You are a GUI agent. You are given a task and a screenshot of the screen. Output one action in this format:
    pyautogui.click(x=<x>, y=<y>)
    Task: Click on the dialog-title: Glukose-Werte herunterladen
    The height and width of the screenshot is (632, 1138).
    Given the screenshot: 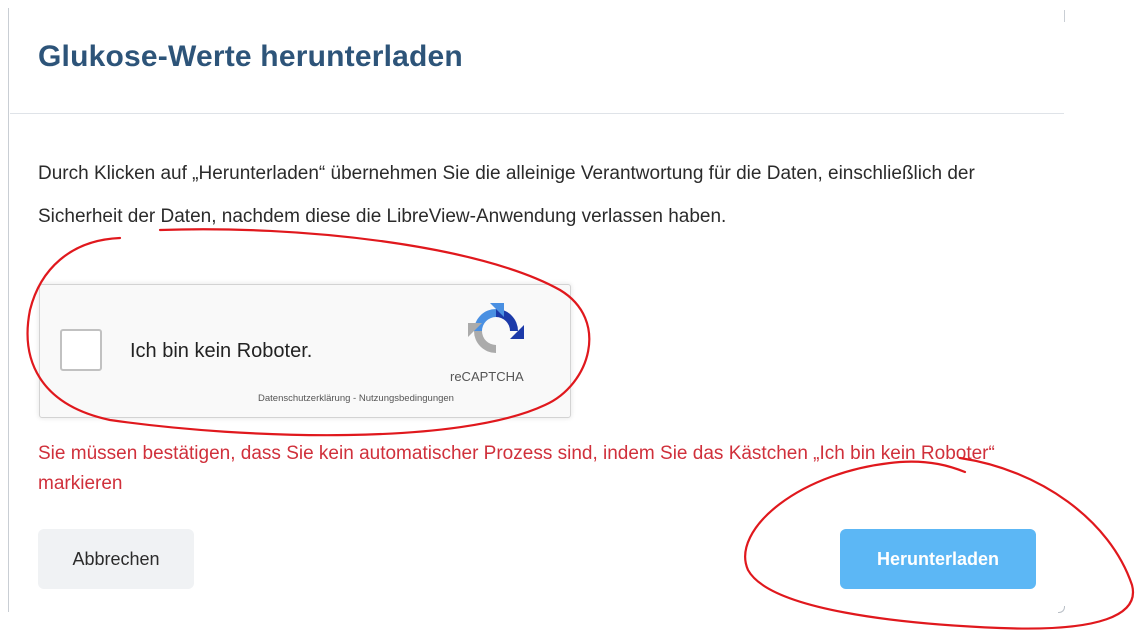 What is the action you would take?
    pyautogui.click(x=250, y=56)
    